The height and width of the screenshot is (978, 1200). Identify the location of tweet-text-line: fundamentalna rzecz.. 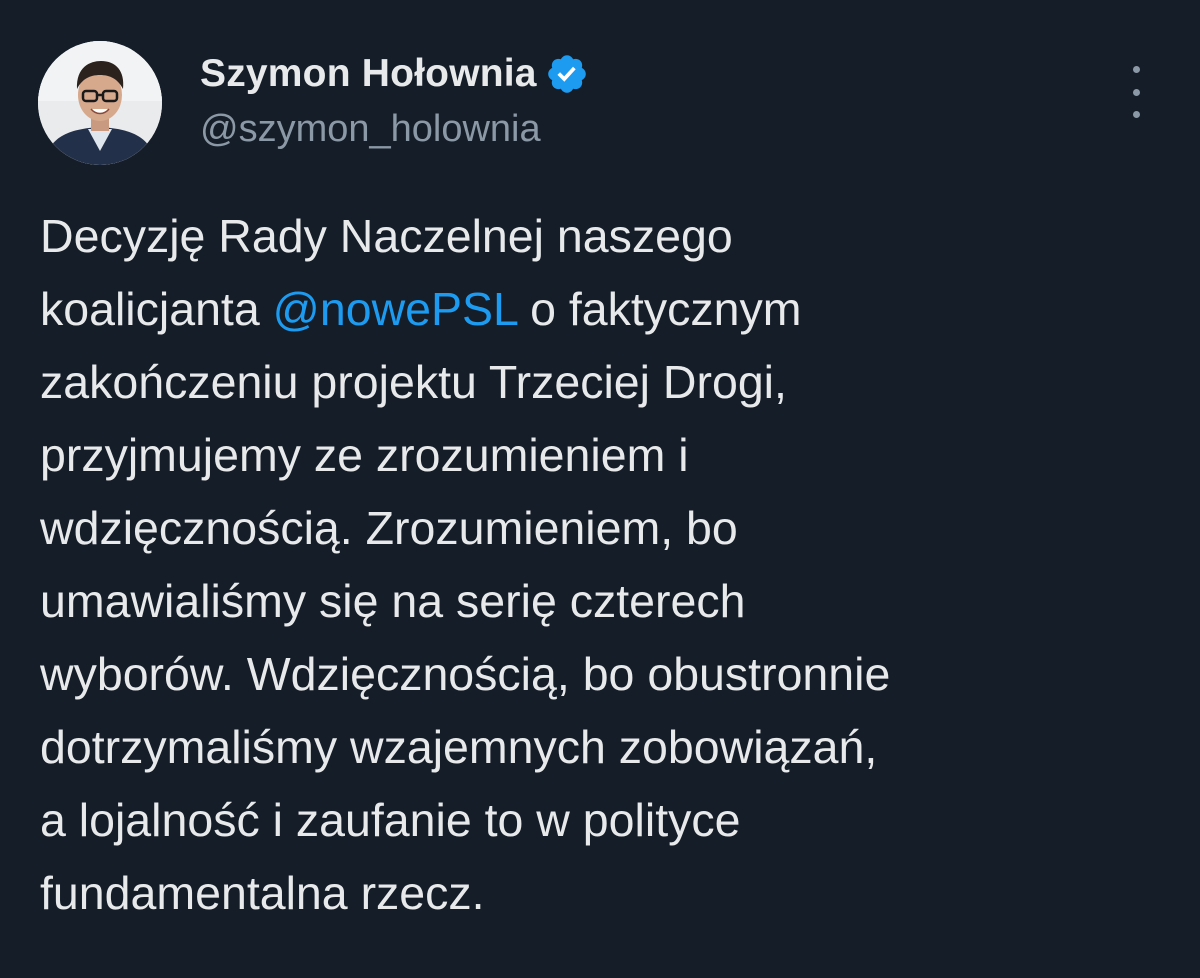
(262, 893).